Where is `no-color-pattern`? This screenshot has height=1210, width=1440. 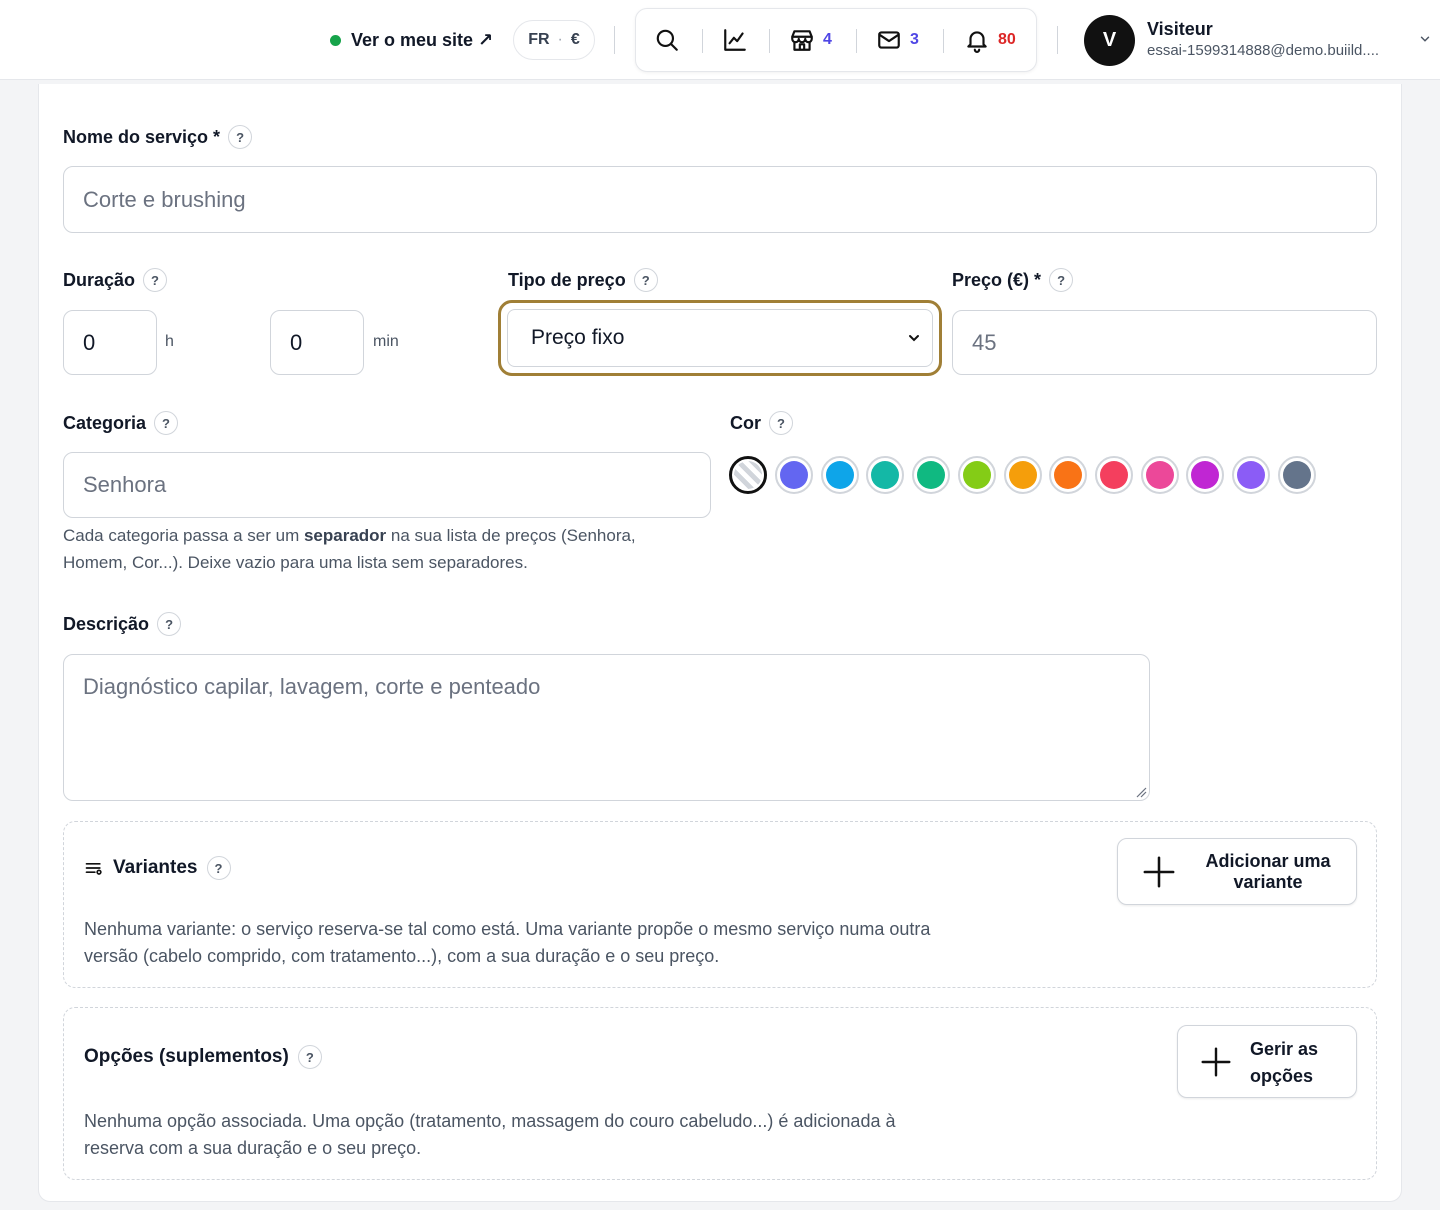 no-color-pattern is located at coordinates (748, 475).